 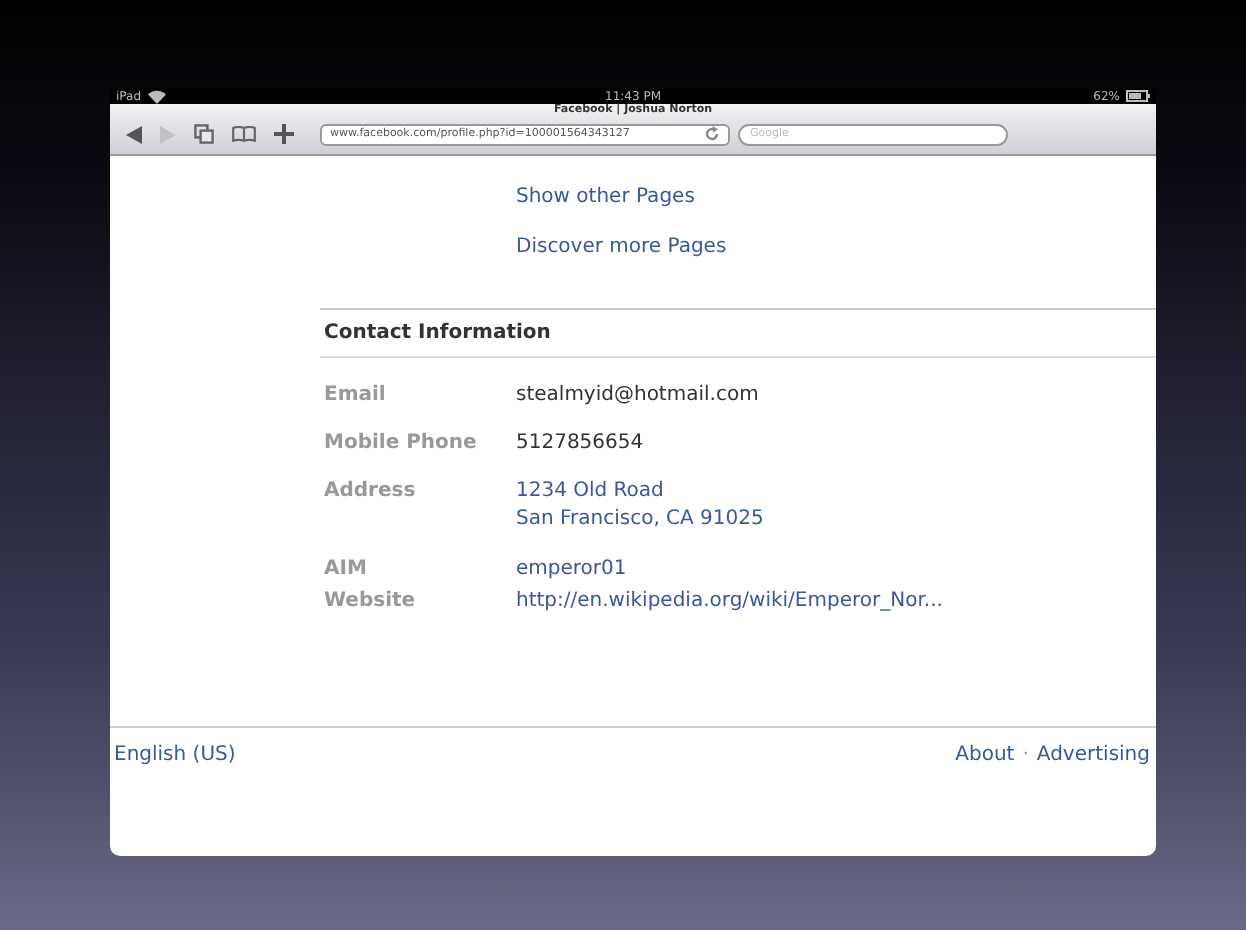 I want to click on contact-link: 1234 Old Road, so click(x=640, y=491).